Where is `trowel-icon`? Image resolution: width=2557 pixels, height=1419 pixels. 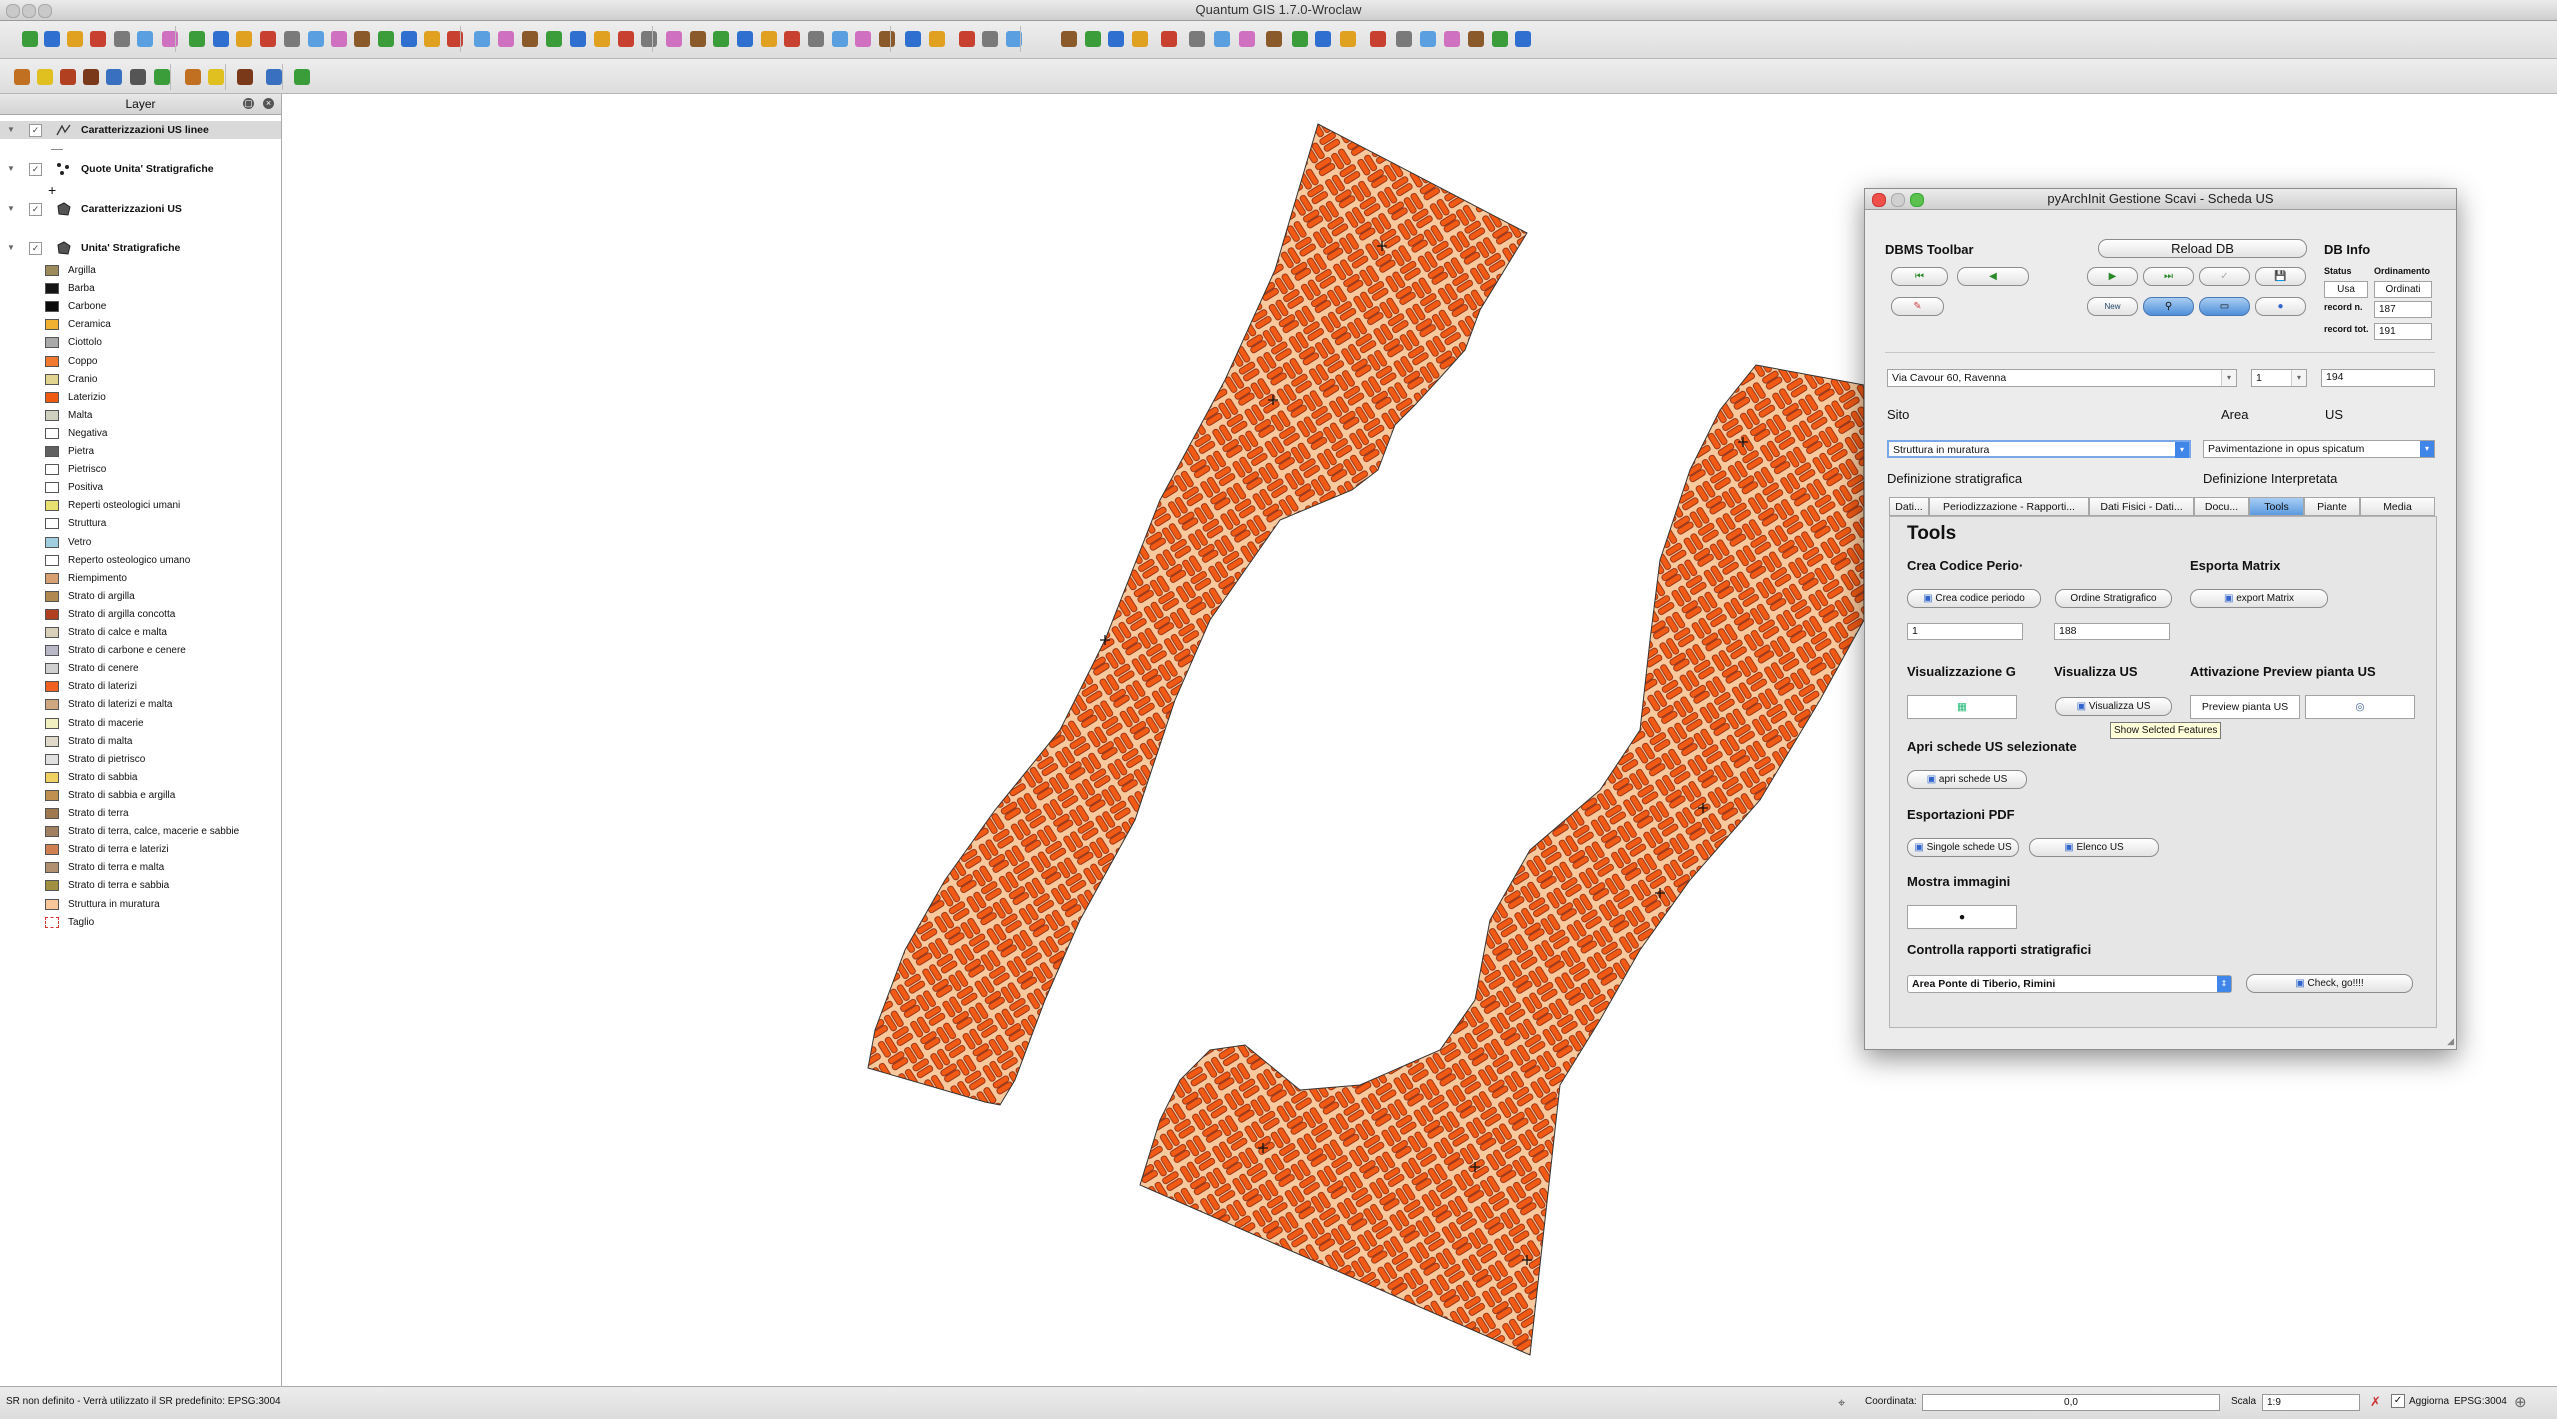
trowel-icon is located at coordinates (68, 77).